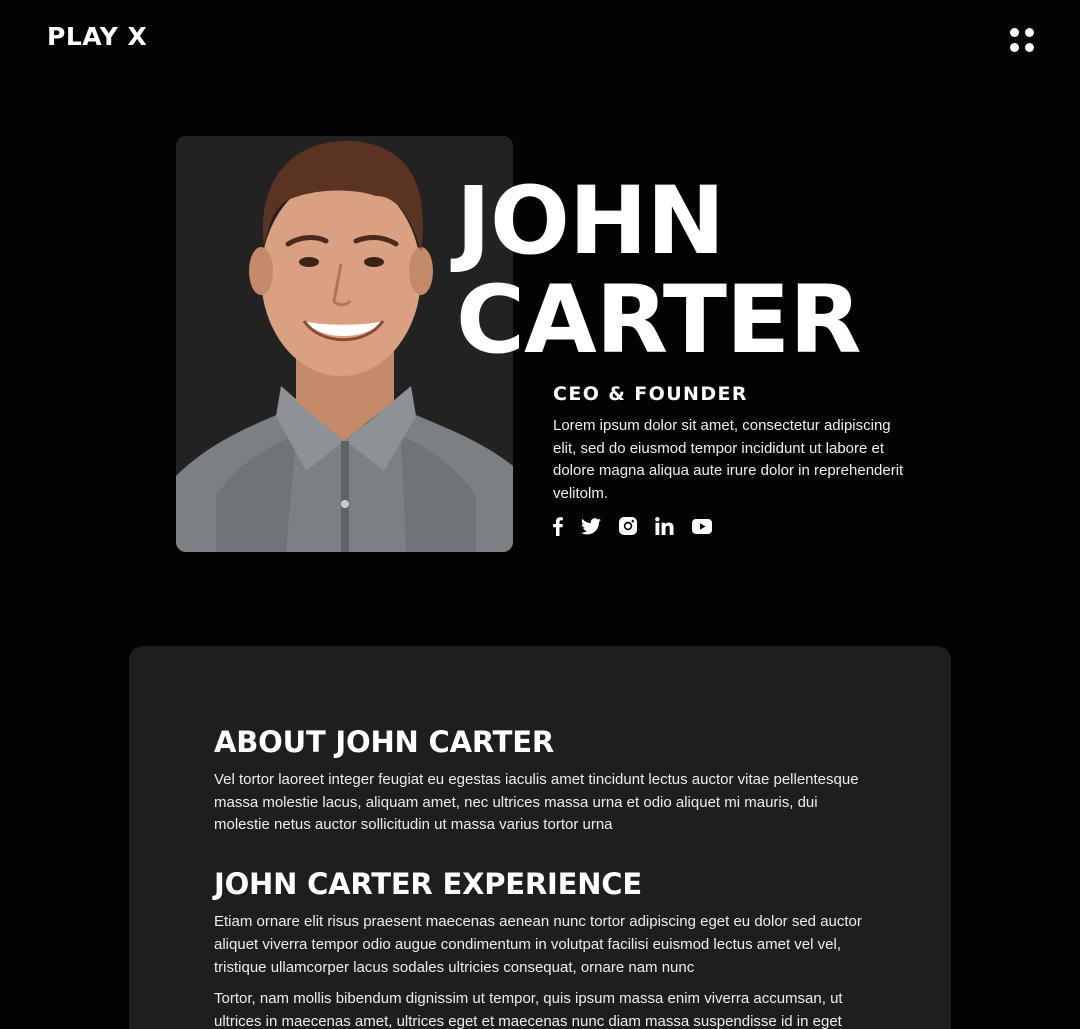 Image resolution: width=1080 pixels, height=1029 pixels. I want to click on menu-grid-icon, so click(1022, 40).